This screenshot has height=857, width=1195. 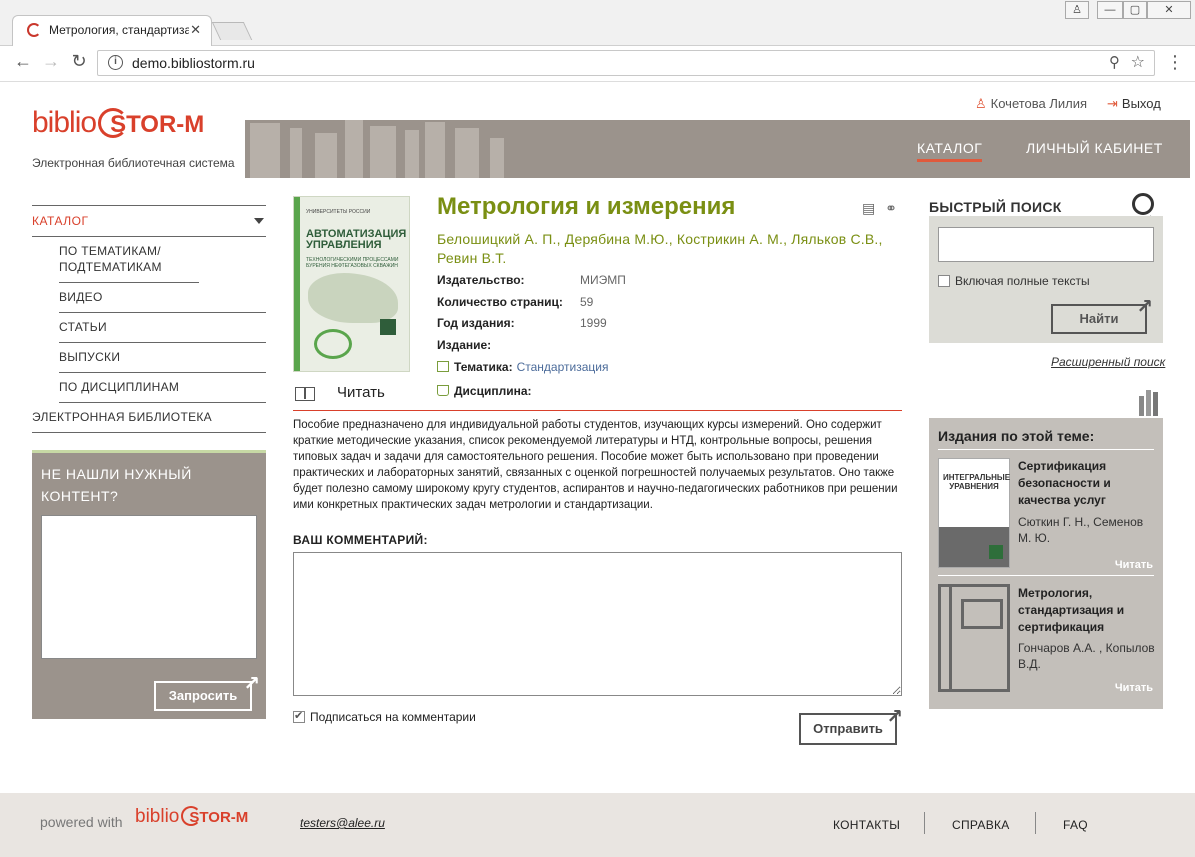 I want to click on find-button: Найти ↗, so click(x=1102, y=315).